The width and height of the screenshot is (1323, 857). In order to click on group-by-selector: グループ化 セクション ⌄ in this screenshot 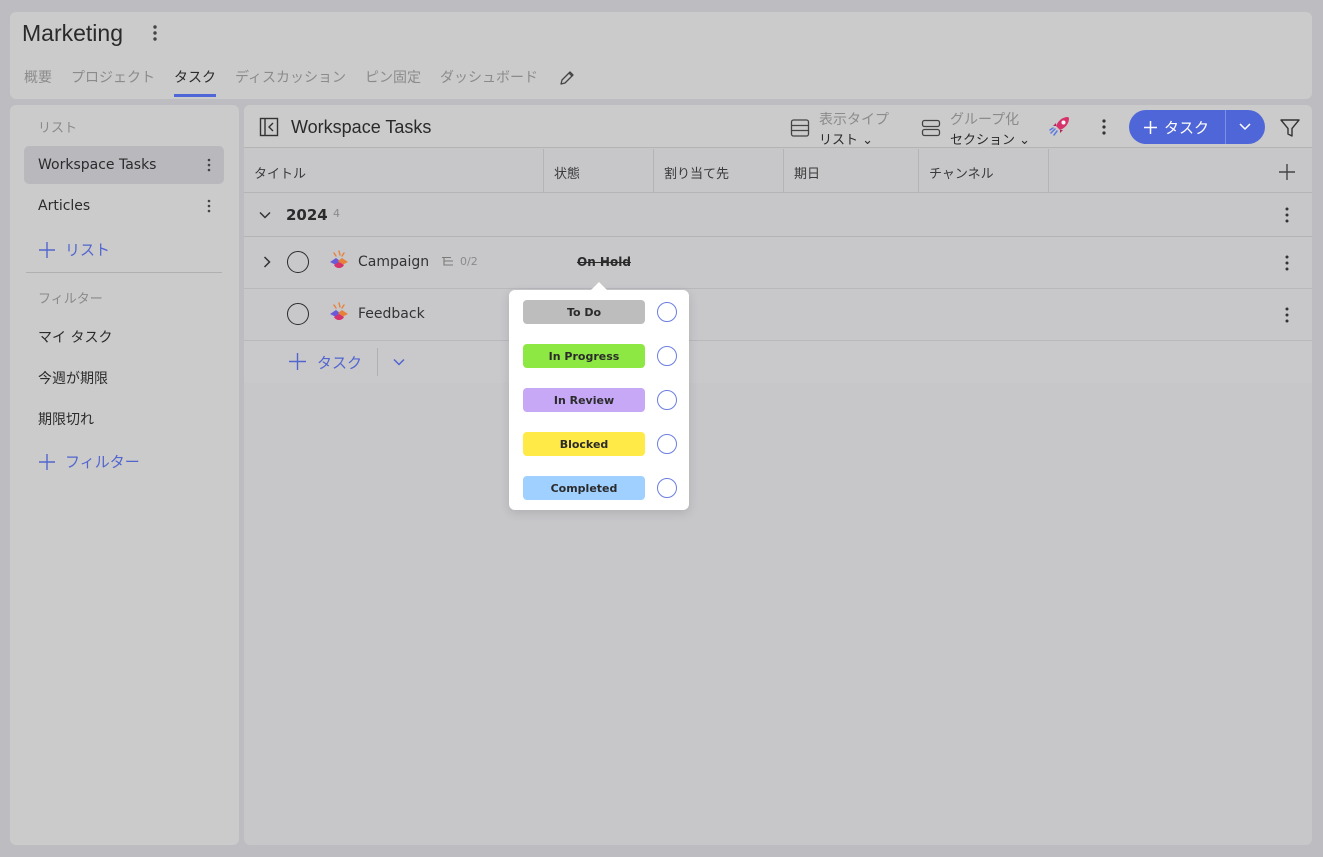, I will do `click(976, 128)`.